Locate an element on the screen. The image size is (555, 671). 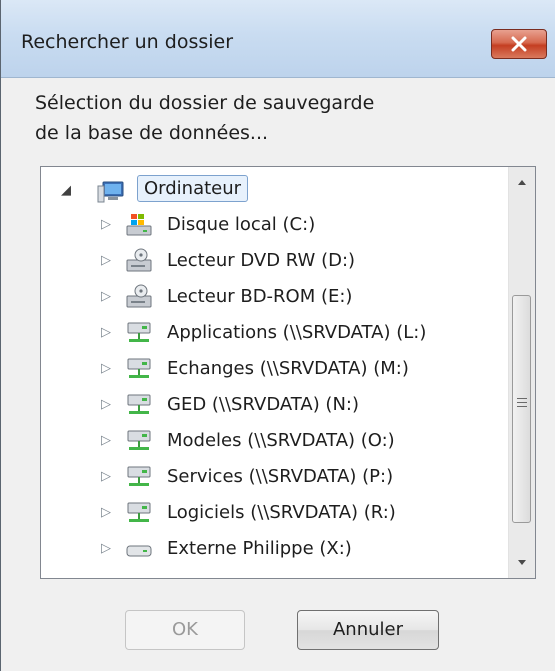
title-bar: Rechercher un dossier is located at coordinates (278, 39).